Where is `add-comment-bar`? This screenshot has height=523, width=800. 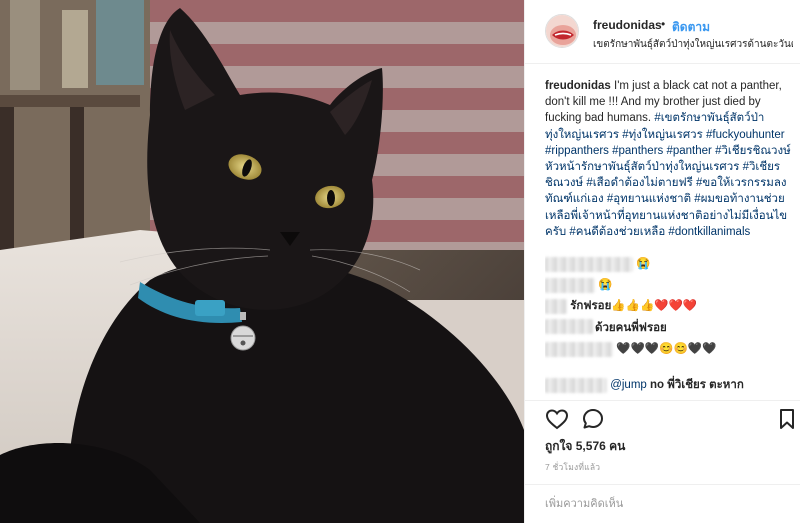 add-comment-bar is located at coordinates (662, 503).